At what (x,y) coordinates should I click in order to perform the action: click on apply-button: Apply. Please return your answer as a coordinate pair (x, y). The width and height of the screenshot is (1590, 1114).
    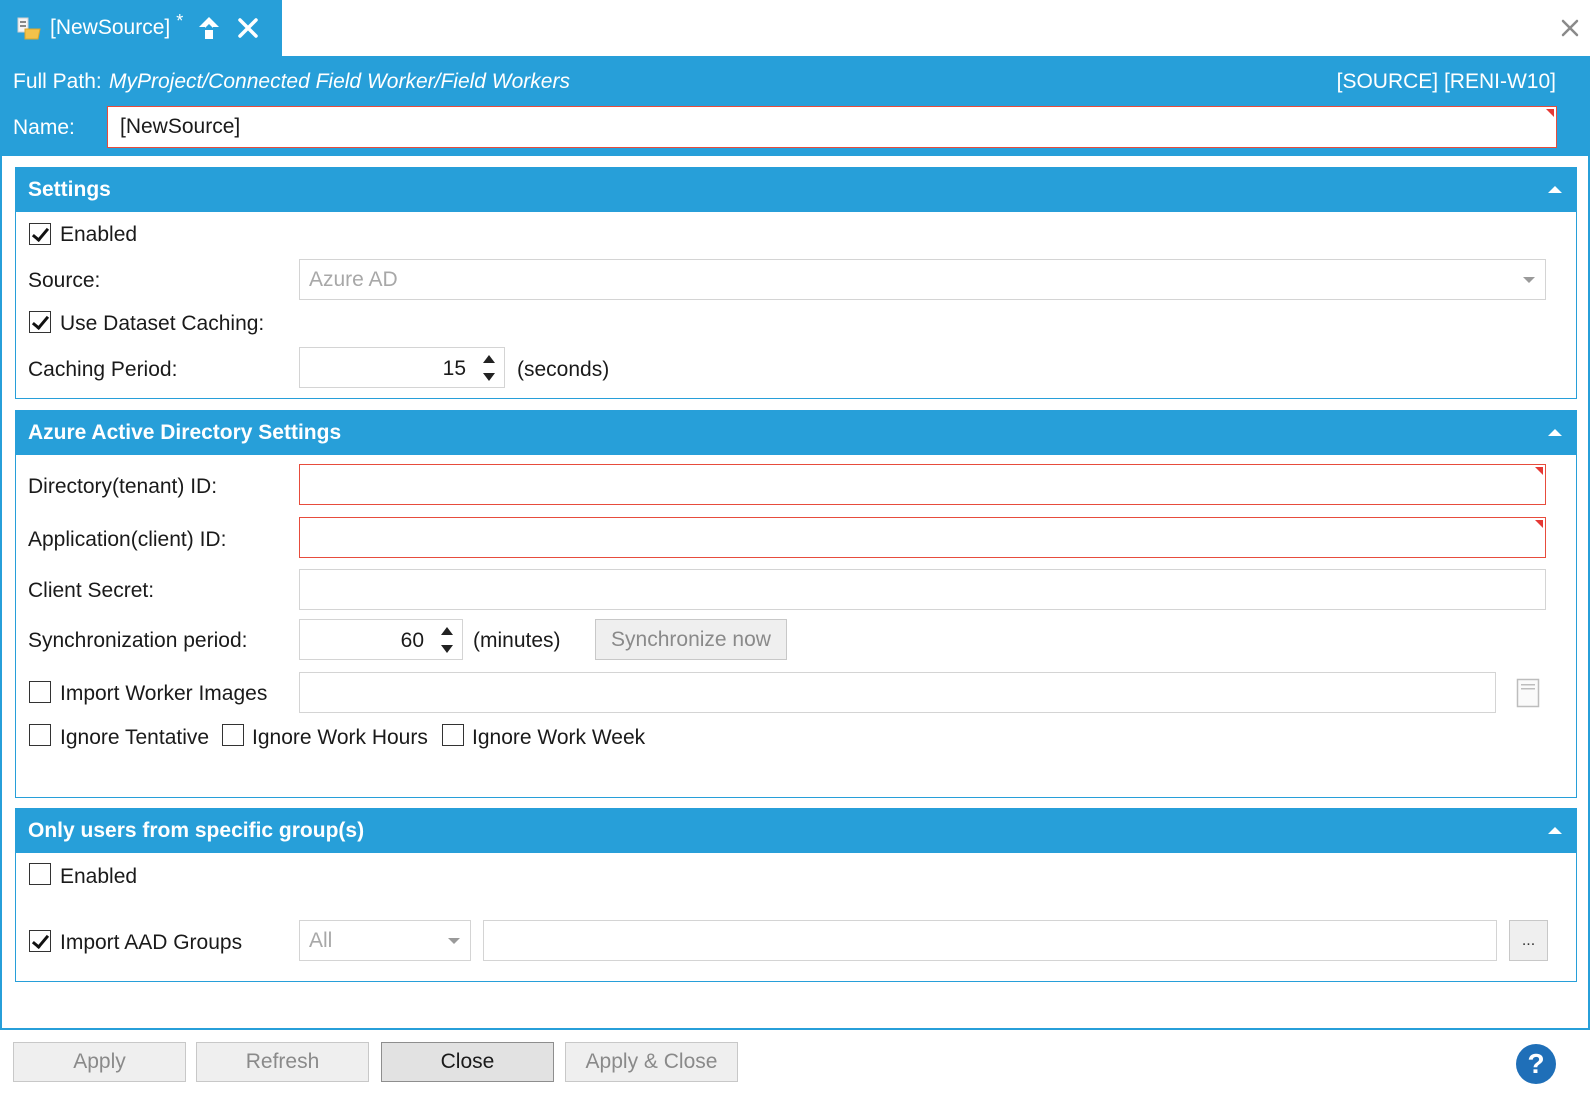
    Looking at the image, I should click on (99, 1062).